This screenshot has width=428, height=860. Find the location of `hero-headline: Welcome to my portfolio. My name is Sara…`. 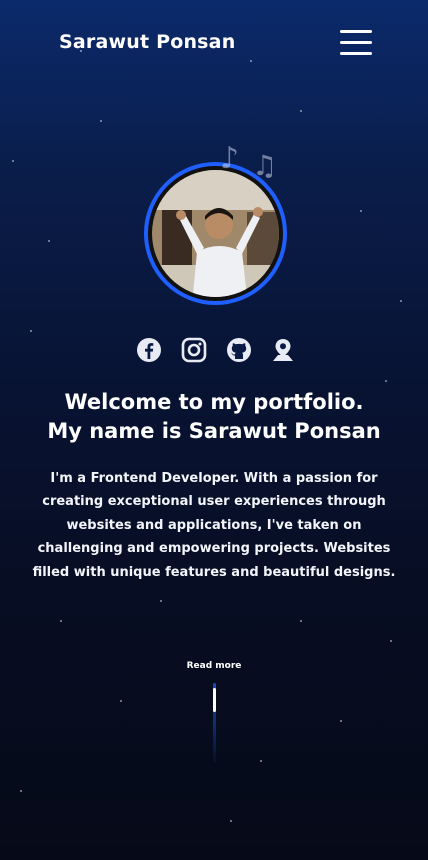

hero-headline: Welcome to my portfolio. My name is Sara… is located at coordinates (214, 417).